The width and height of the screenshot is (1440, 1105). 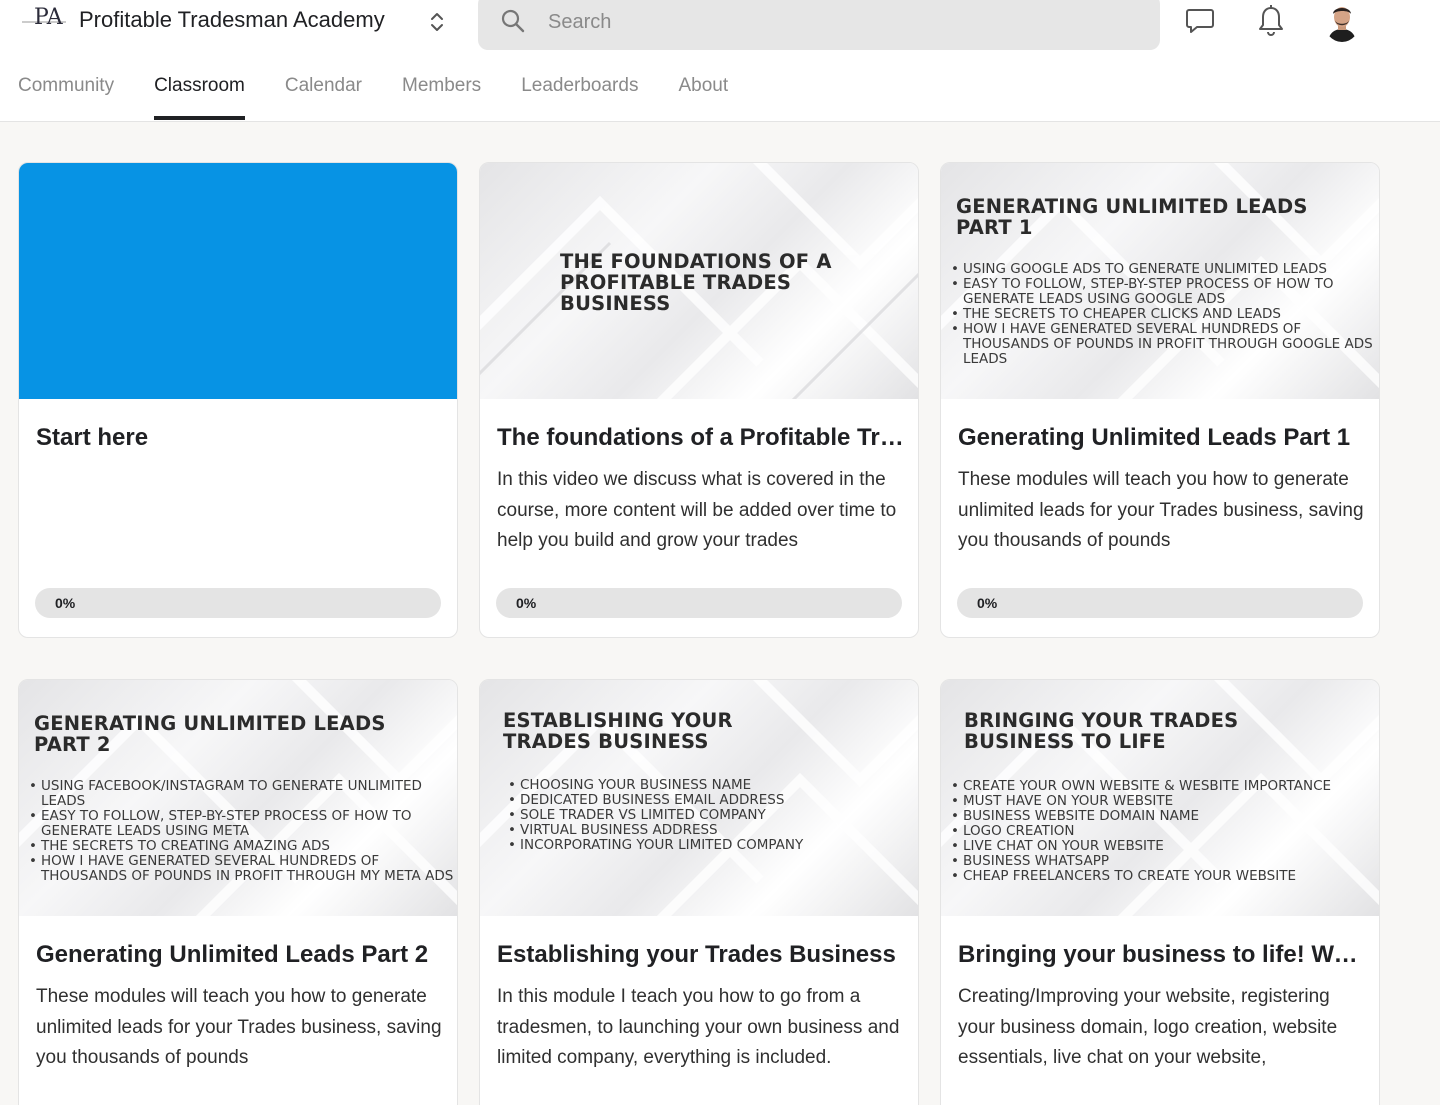 I want to click on course-thumbnail, so click(x=238, y=281).